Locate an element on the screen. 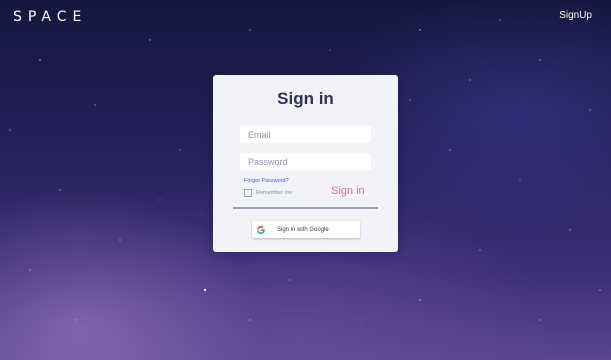 The height and width of the screenshot is (360, 611). google-g-icon is located at coordinates (261, 229).